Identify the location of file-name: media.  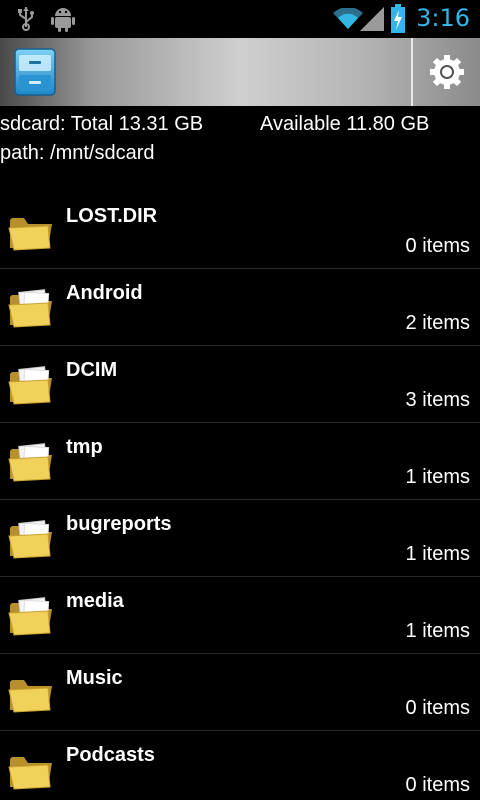
(95, 601).